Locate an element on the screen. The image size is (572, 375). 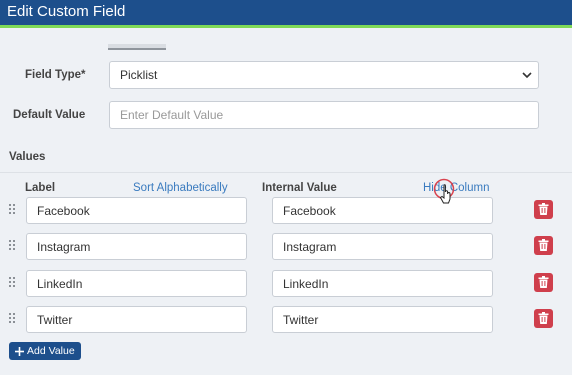
pointer-cursor-icon is located at coordinates (444, 191).